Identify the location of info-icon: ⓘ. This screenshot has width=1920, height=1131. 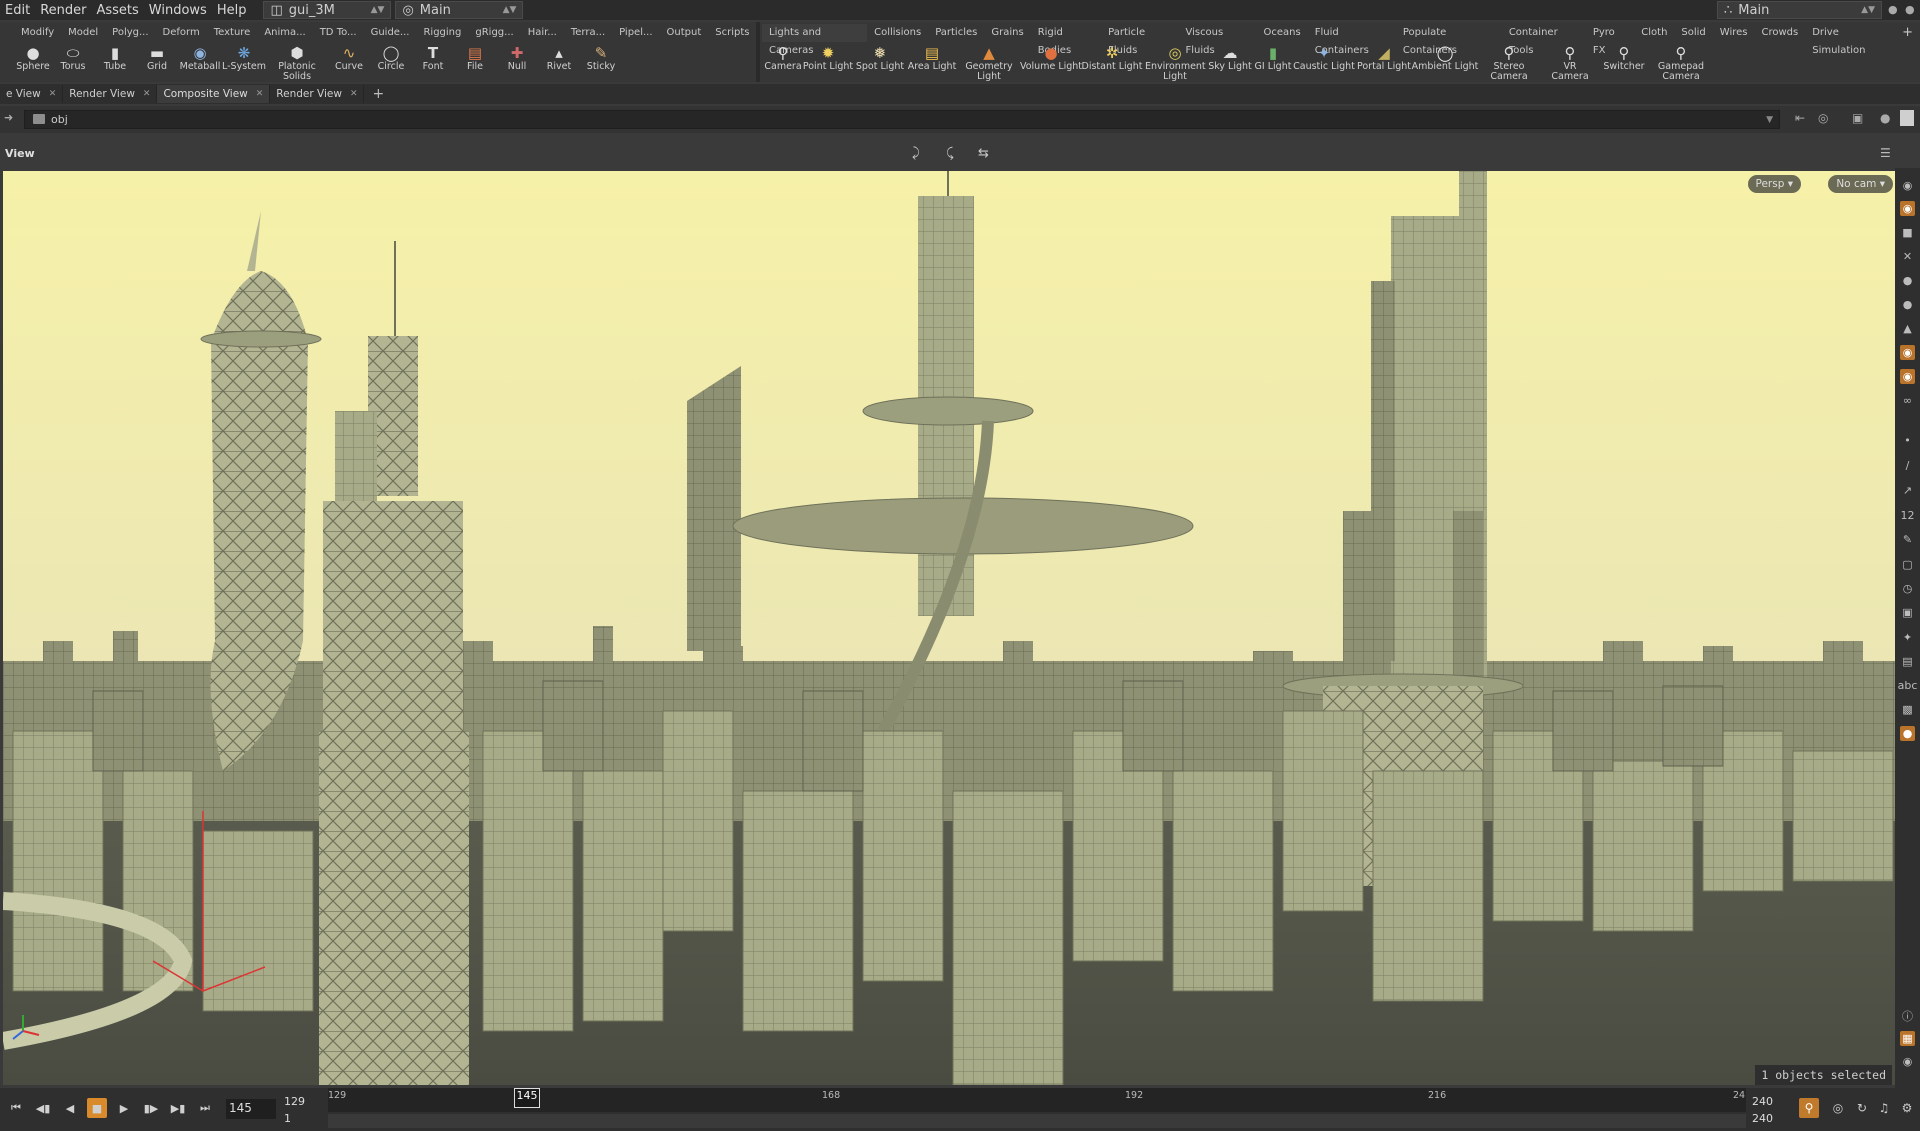
(1907, 1015).